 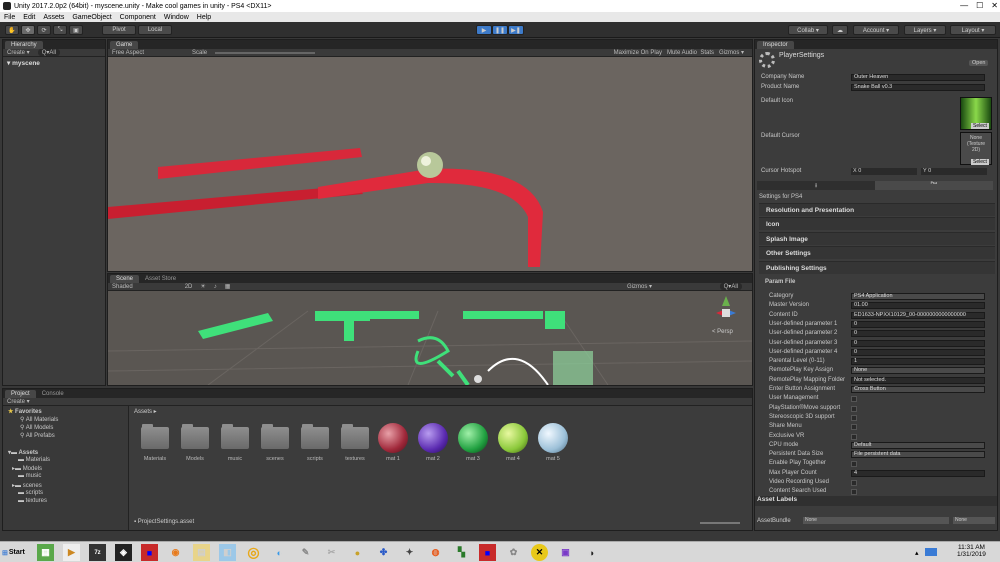 I want to click on company-field: Outer Heaven, so click(x=918, y=77).